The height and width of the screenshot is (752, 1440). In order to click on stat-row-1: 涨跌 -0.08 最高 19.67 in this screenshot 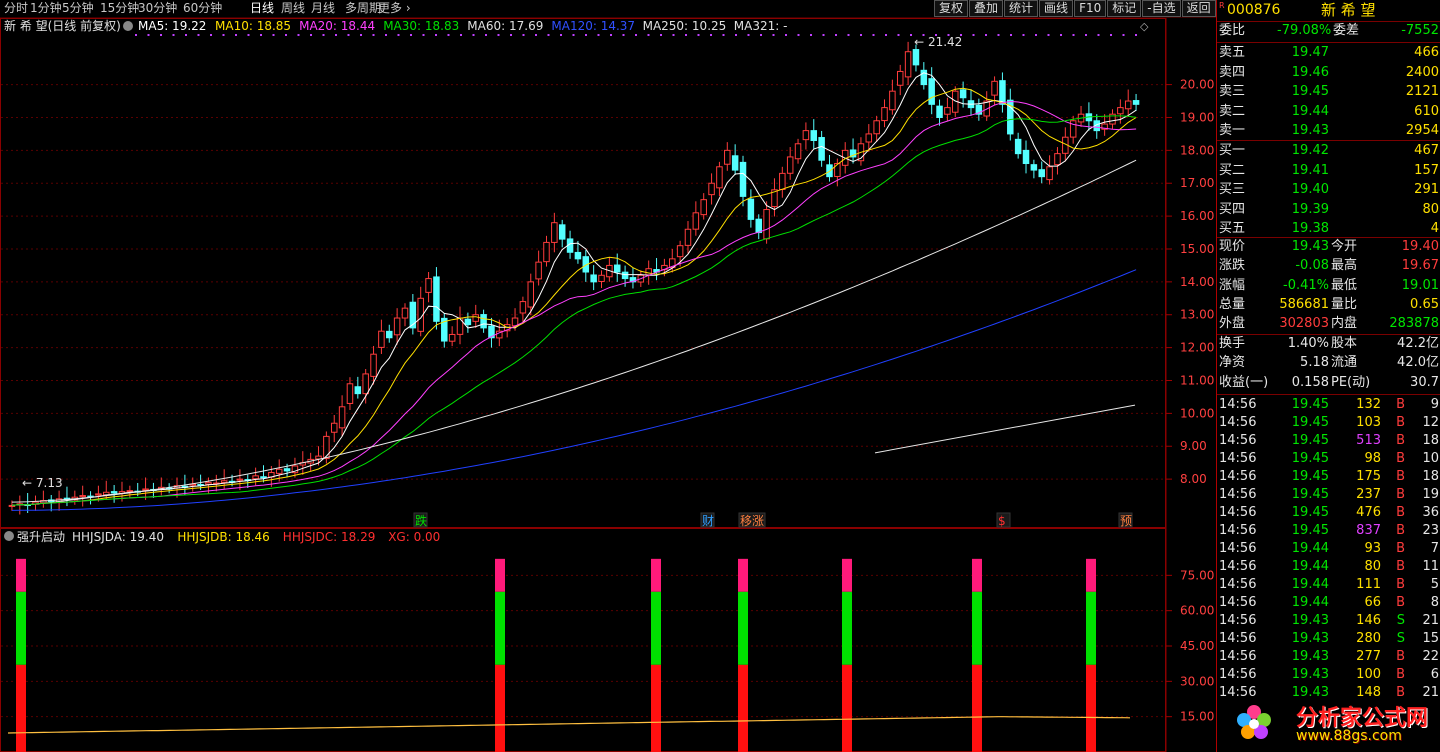, I will do `click(1329, 266)`.